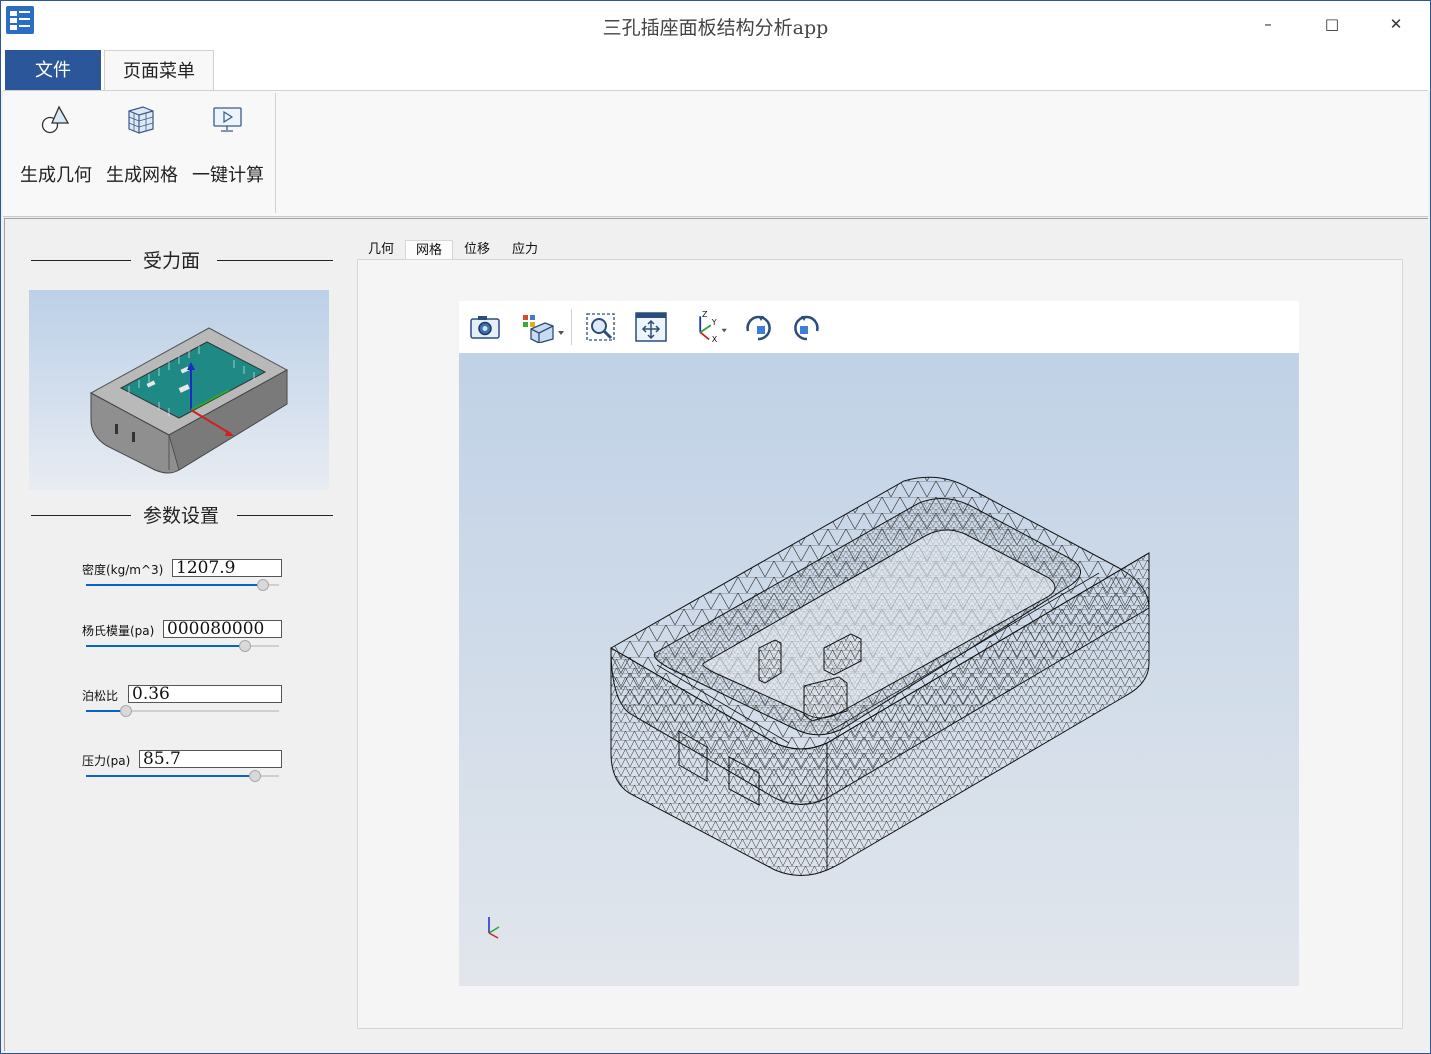 Image resolution: width=1431 pixels, height=1054 pixels. Describe the element at coordinates (182, 711) in the screenshot. I see `poisson-ratio-slider` at that location.